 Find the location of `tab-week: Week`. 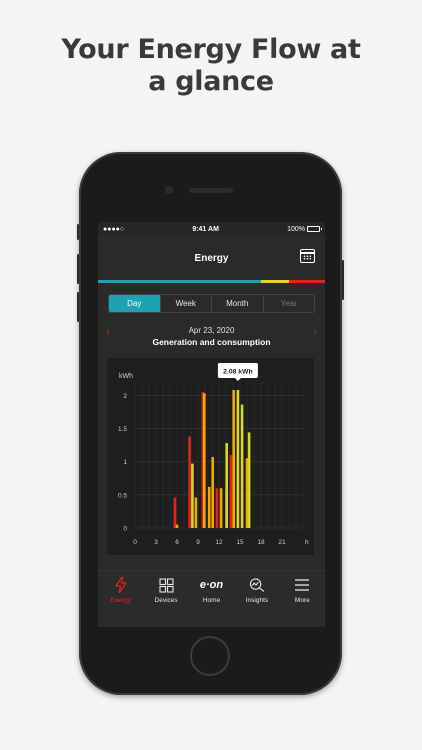

tab-week: Week is located at coordinates (185, 303).